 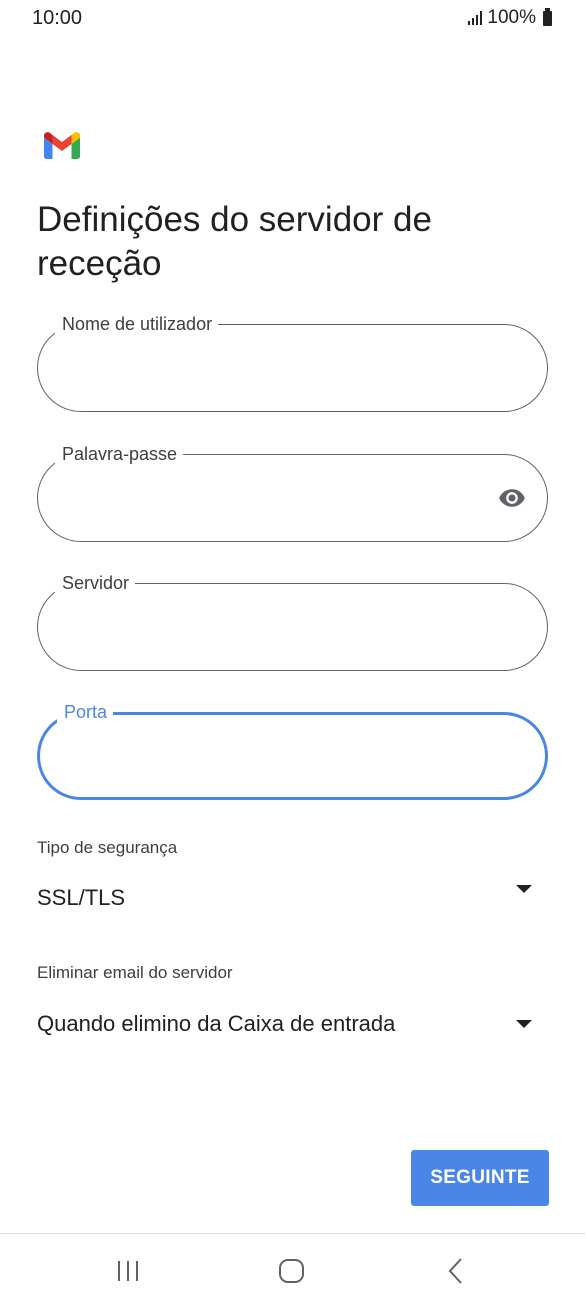 What do you see at coordinates (272, 368) in the screenshot?
I see `username-input` at bounding box center [272, 368].